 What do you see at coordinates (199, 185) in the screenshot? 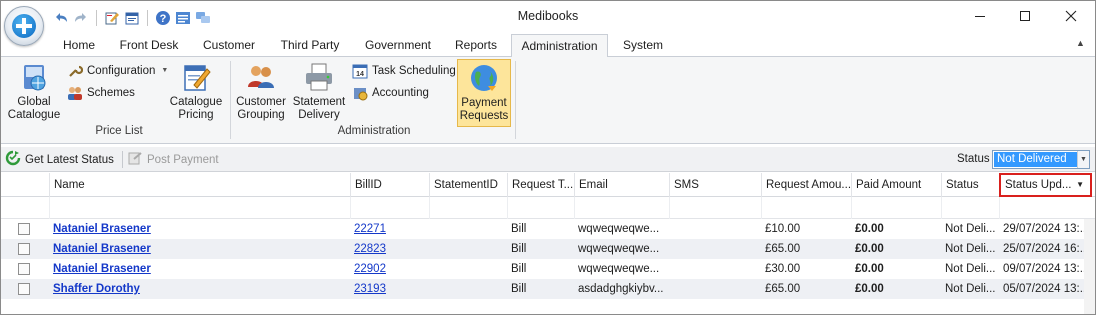
I see `column-header-name: Name` at bounding box center [199, 185].